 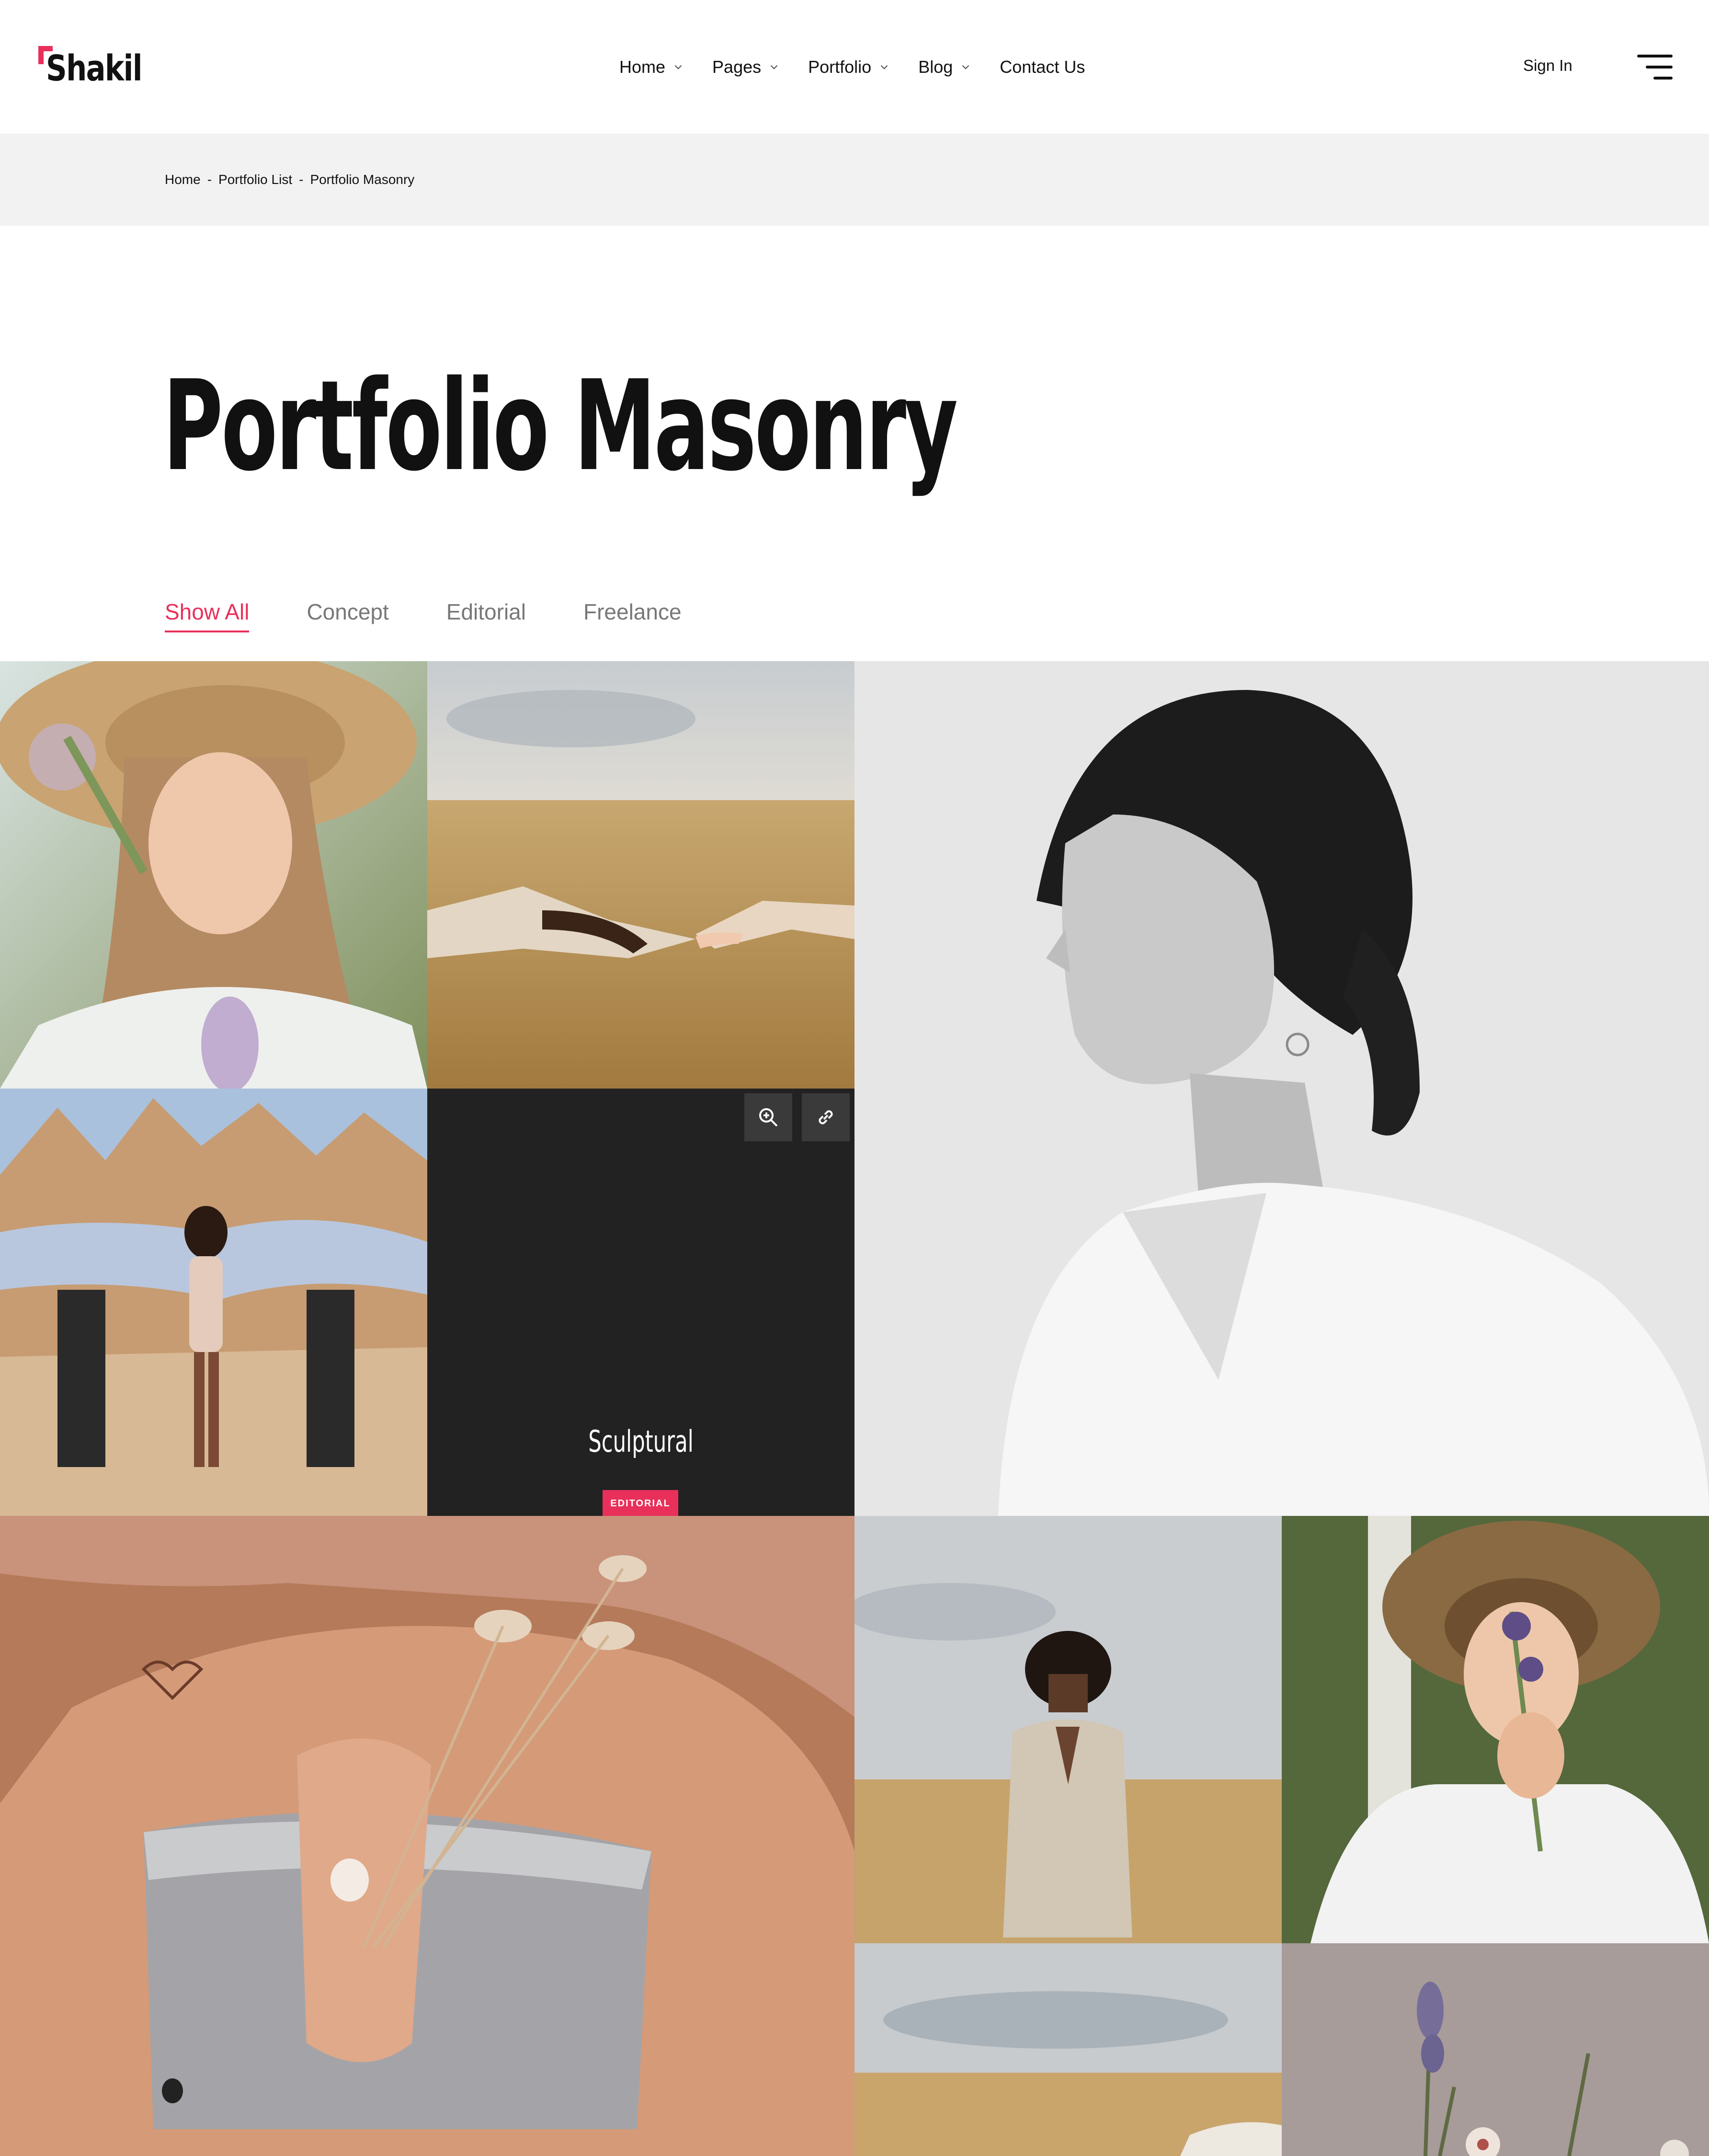 I want to click on nav-label: Pages, so click(x=737, y=67).